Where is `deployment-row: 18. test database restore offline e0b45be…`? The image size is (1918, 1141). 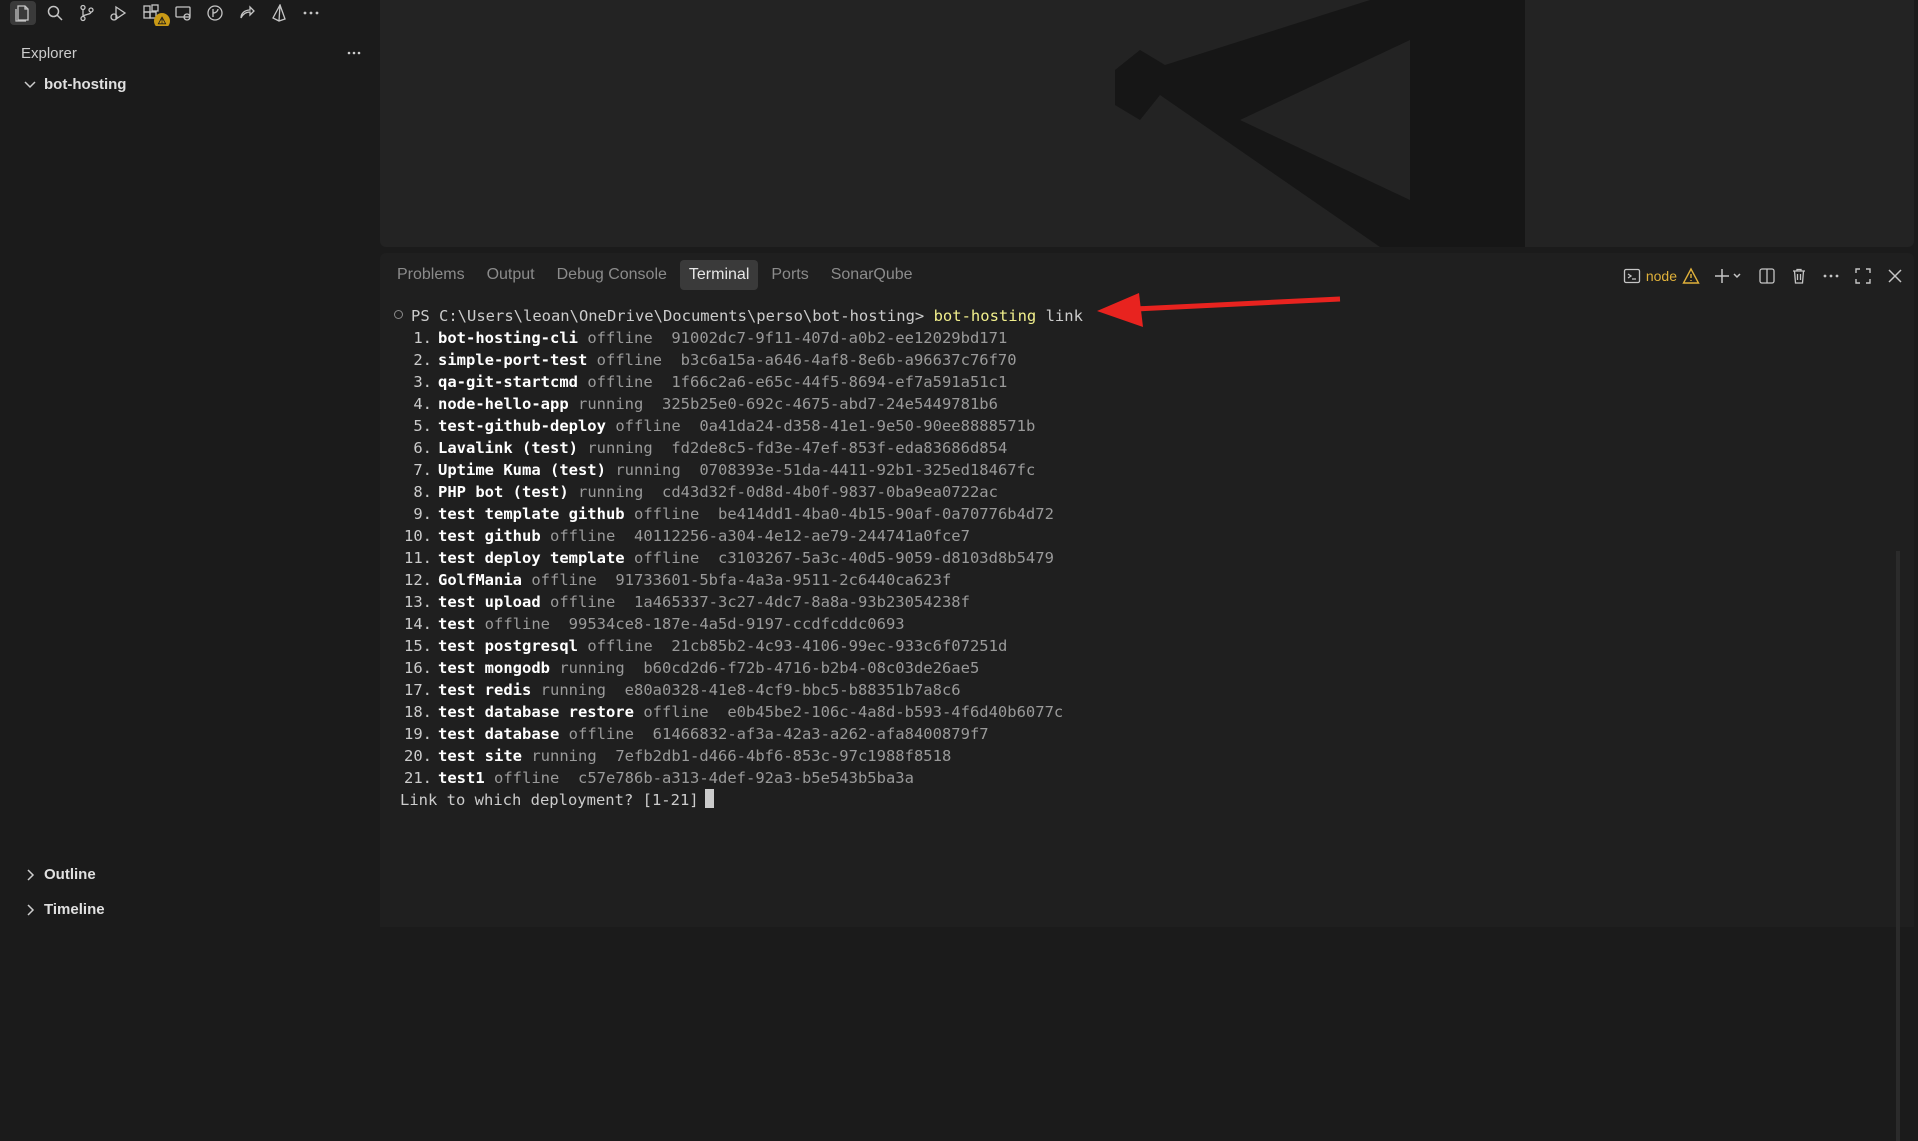 deployment-row: 18. test database restore offline e0b45be… is located at coordinates (1137, 712).